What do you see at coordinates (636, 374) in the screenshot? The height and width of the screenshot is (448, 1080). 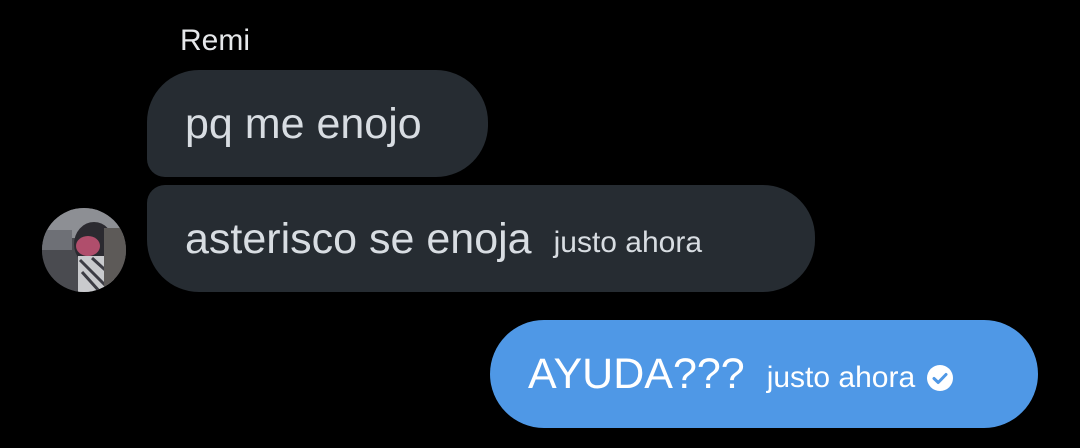 I see `message-text: AYUDA???` at bounding box center [636, 374].